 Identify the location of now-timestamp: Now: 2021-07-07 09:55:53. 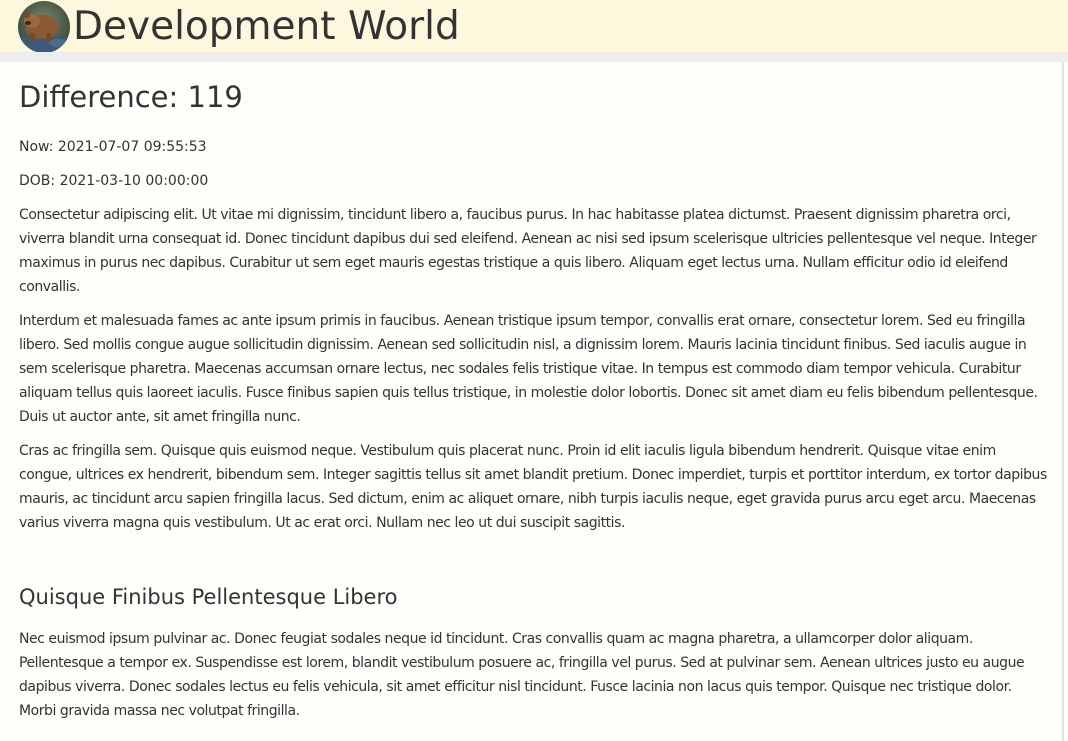
(113, 147).